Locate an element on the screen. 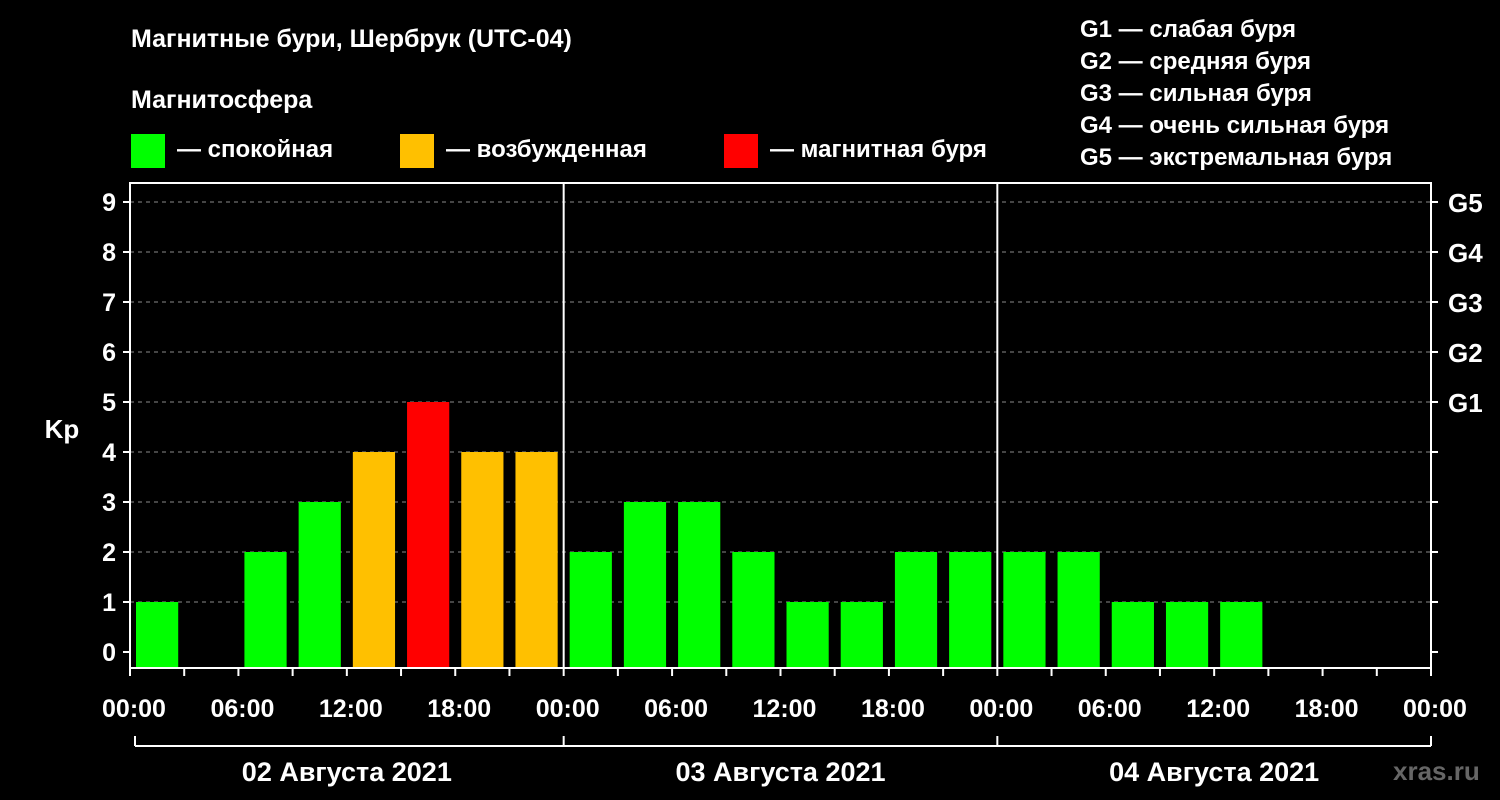  day-label-2: 04 Августа 2021 is located at coordinates (1214, 772).